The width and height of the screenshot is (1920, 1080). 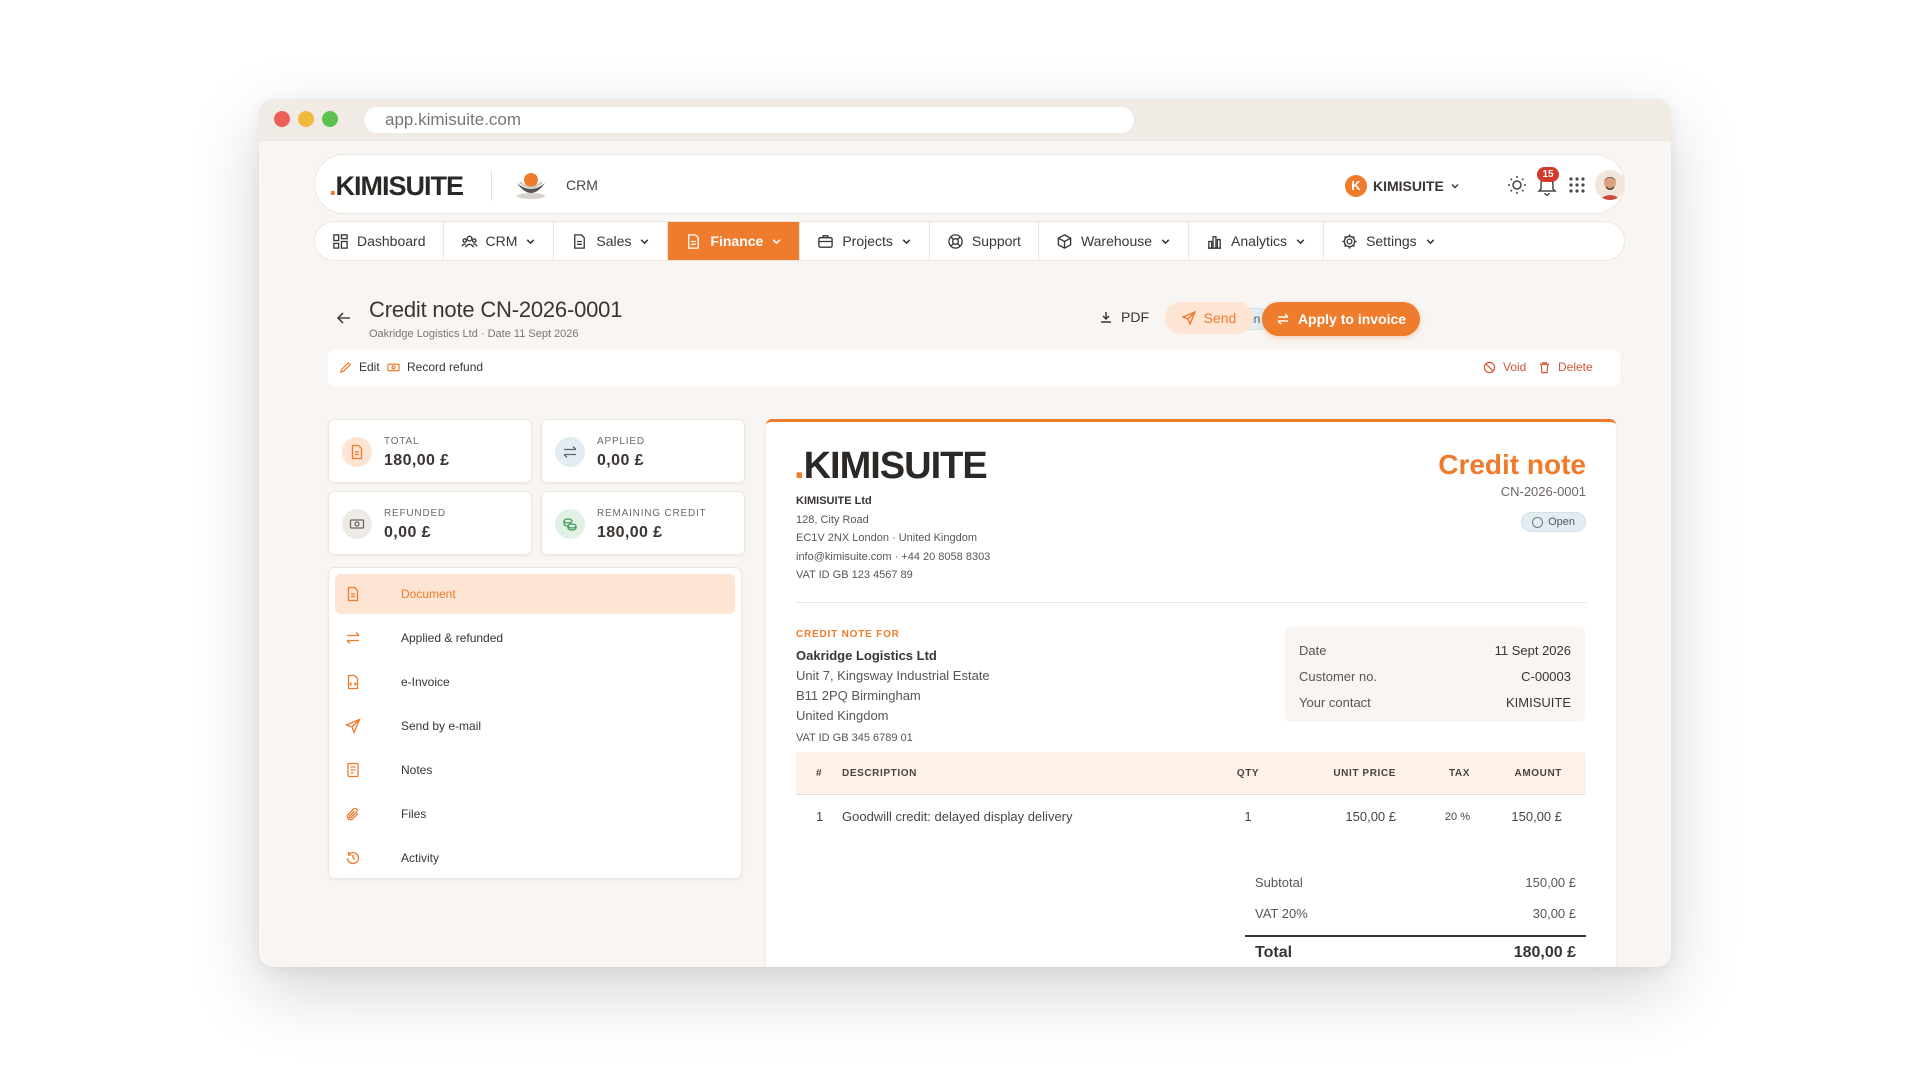 I want to click on menu-item-files: Files, so click(x=535, y=814).